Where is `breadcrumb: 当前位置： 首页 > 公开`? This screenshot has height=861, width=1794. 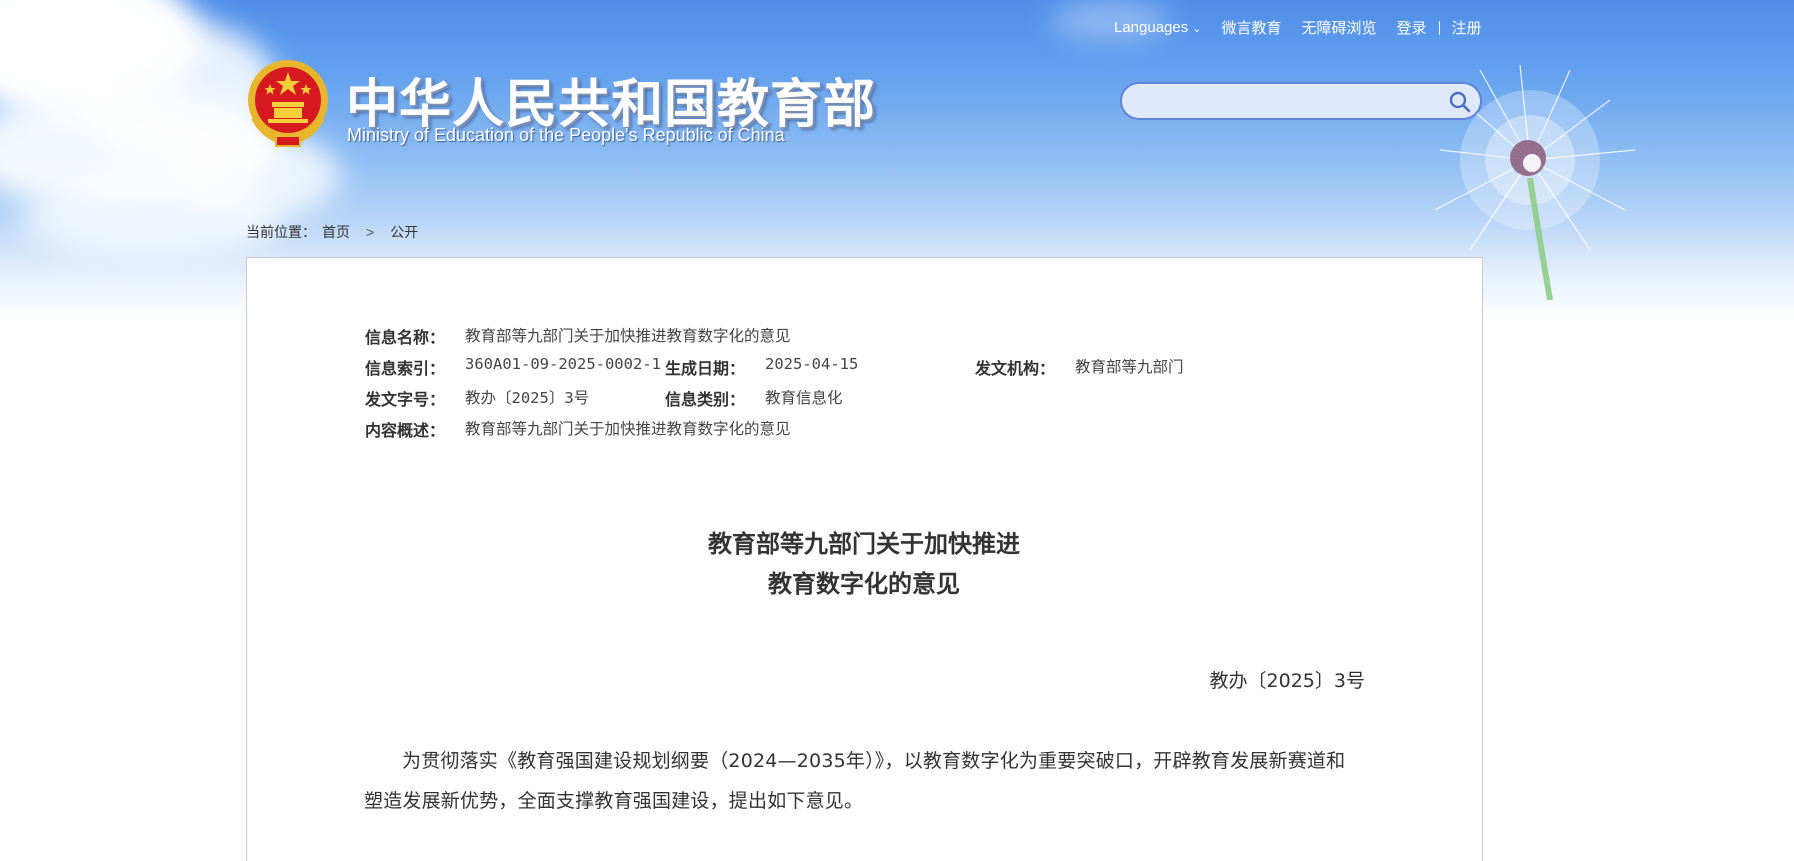
breadcrumb: 当前位置： 首页 > 公开 is located at coordinates (332, 232).